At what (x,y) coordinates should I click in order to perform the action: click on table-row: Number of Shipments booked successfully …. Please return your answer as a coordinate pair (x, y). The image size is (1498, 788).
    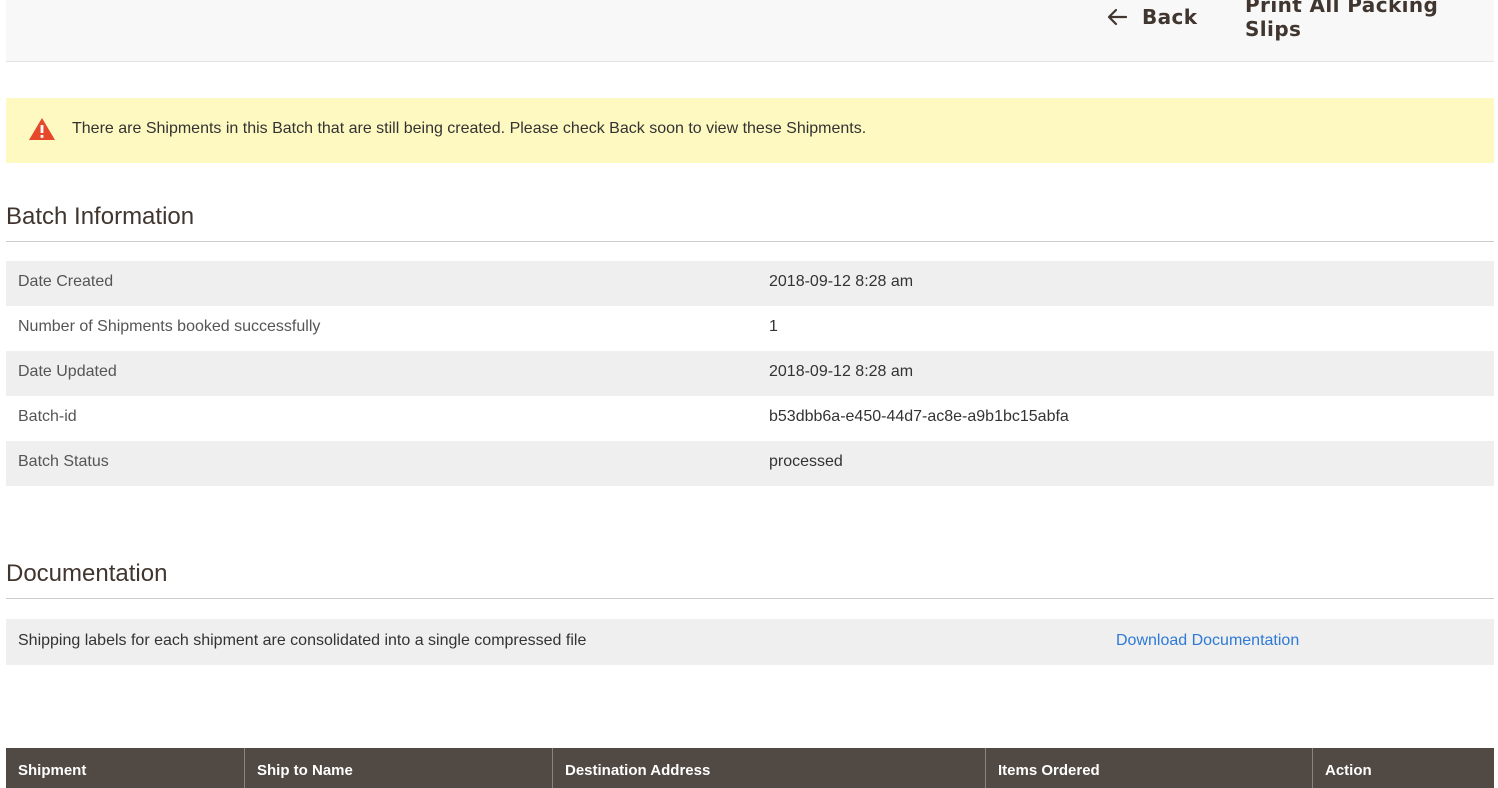
    Looking at the image, I should click on (750, 328).